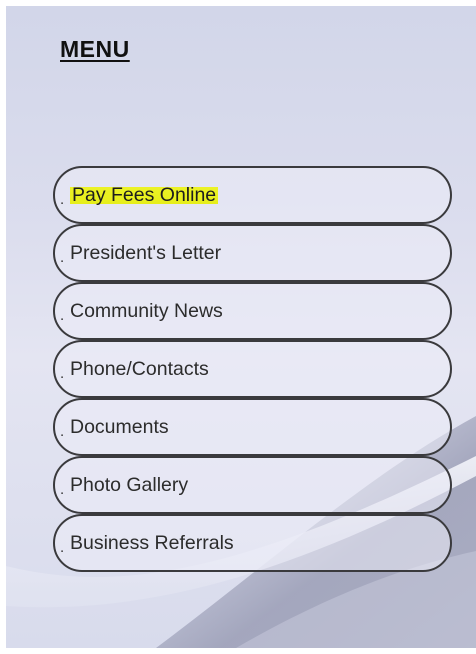 Image resolution: width=476 pixels, height=654 pixels. Describe the element at coordinates (139, 369) in the screenshot. I see `menu-item-label: Phone/Contacts` at that location.